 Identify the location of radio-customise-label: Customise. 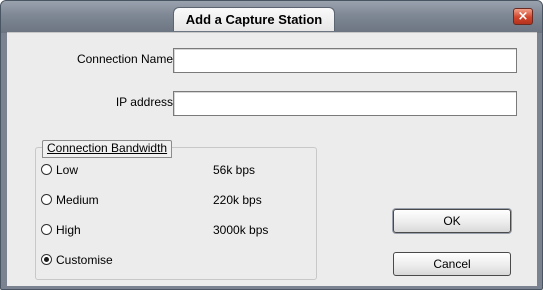
(84, 260).